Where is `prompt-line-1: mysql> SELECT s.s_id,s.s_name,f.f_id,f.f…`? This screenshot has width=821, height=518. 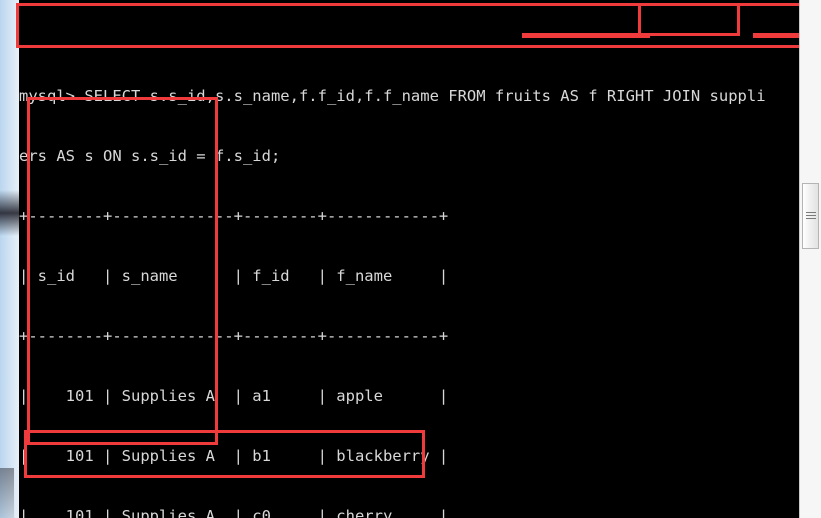 prompt-line-1: mysql> SELECT s.s_id,s.s_name,f.f_id,f.f… is located at coordinates (392, 96).